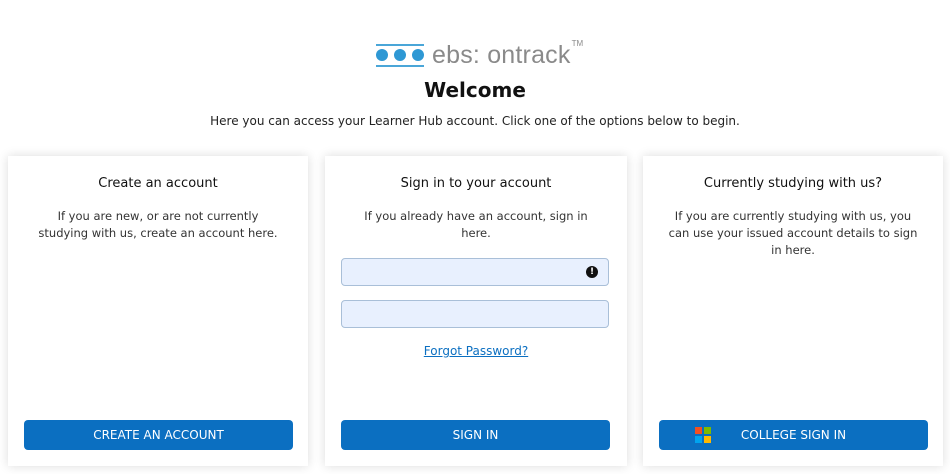  Describe the element at coordinates (400, 55) in the screenshot. I see `three-dots-logo-icon` at that location.